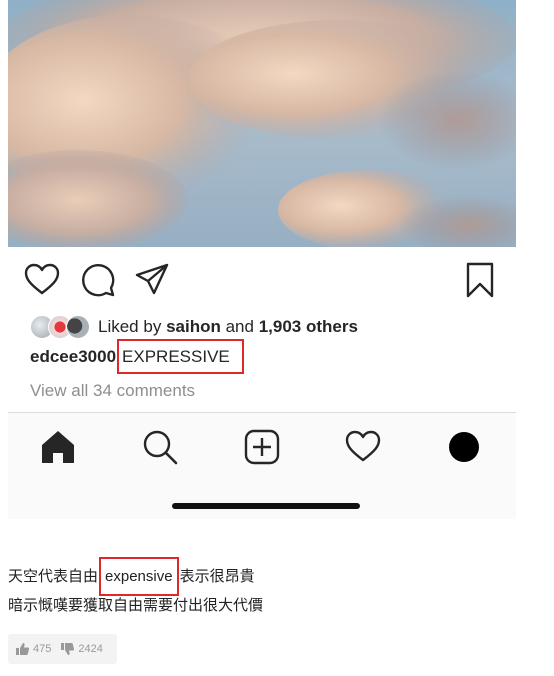 Image resolution: width=554 pixels, height=676 pixels. I want to click on caption-username: edcee3000, so click(73, 356).